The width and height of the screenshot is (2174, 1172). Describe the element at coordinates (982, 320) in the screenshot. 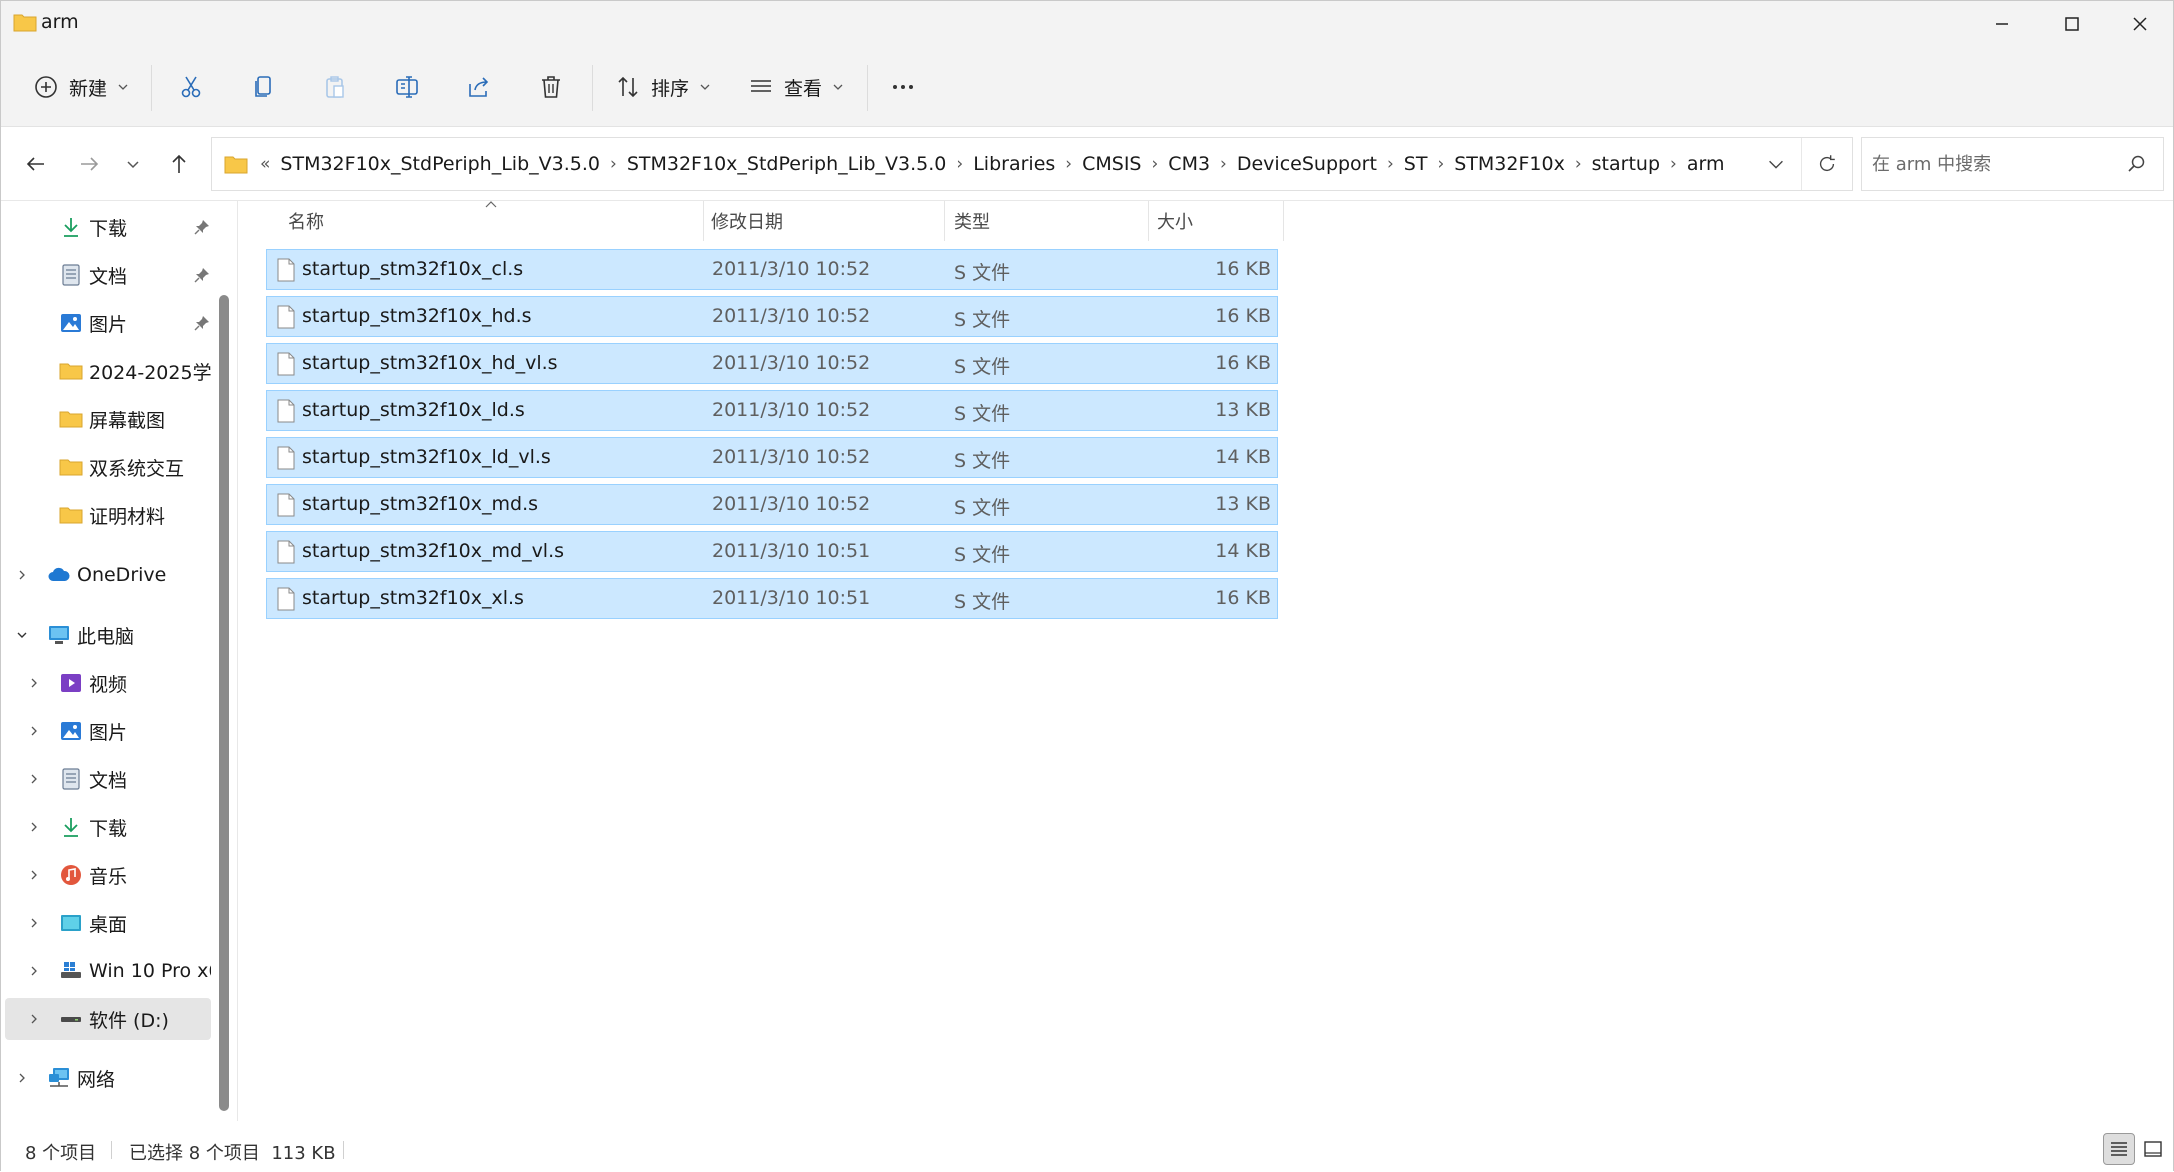

I see `file-type: S 文件` at that location.